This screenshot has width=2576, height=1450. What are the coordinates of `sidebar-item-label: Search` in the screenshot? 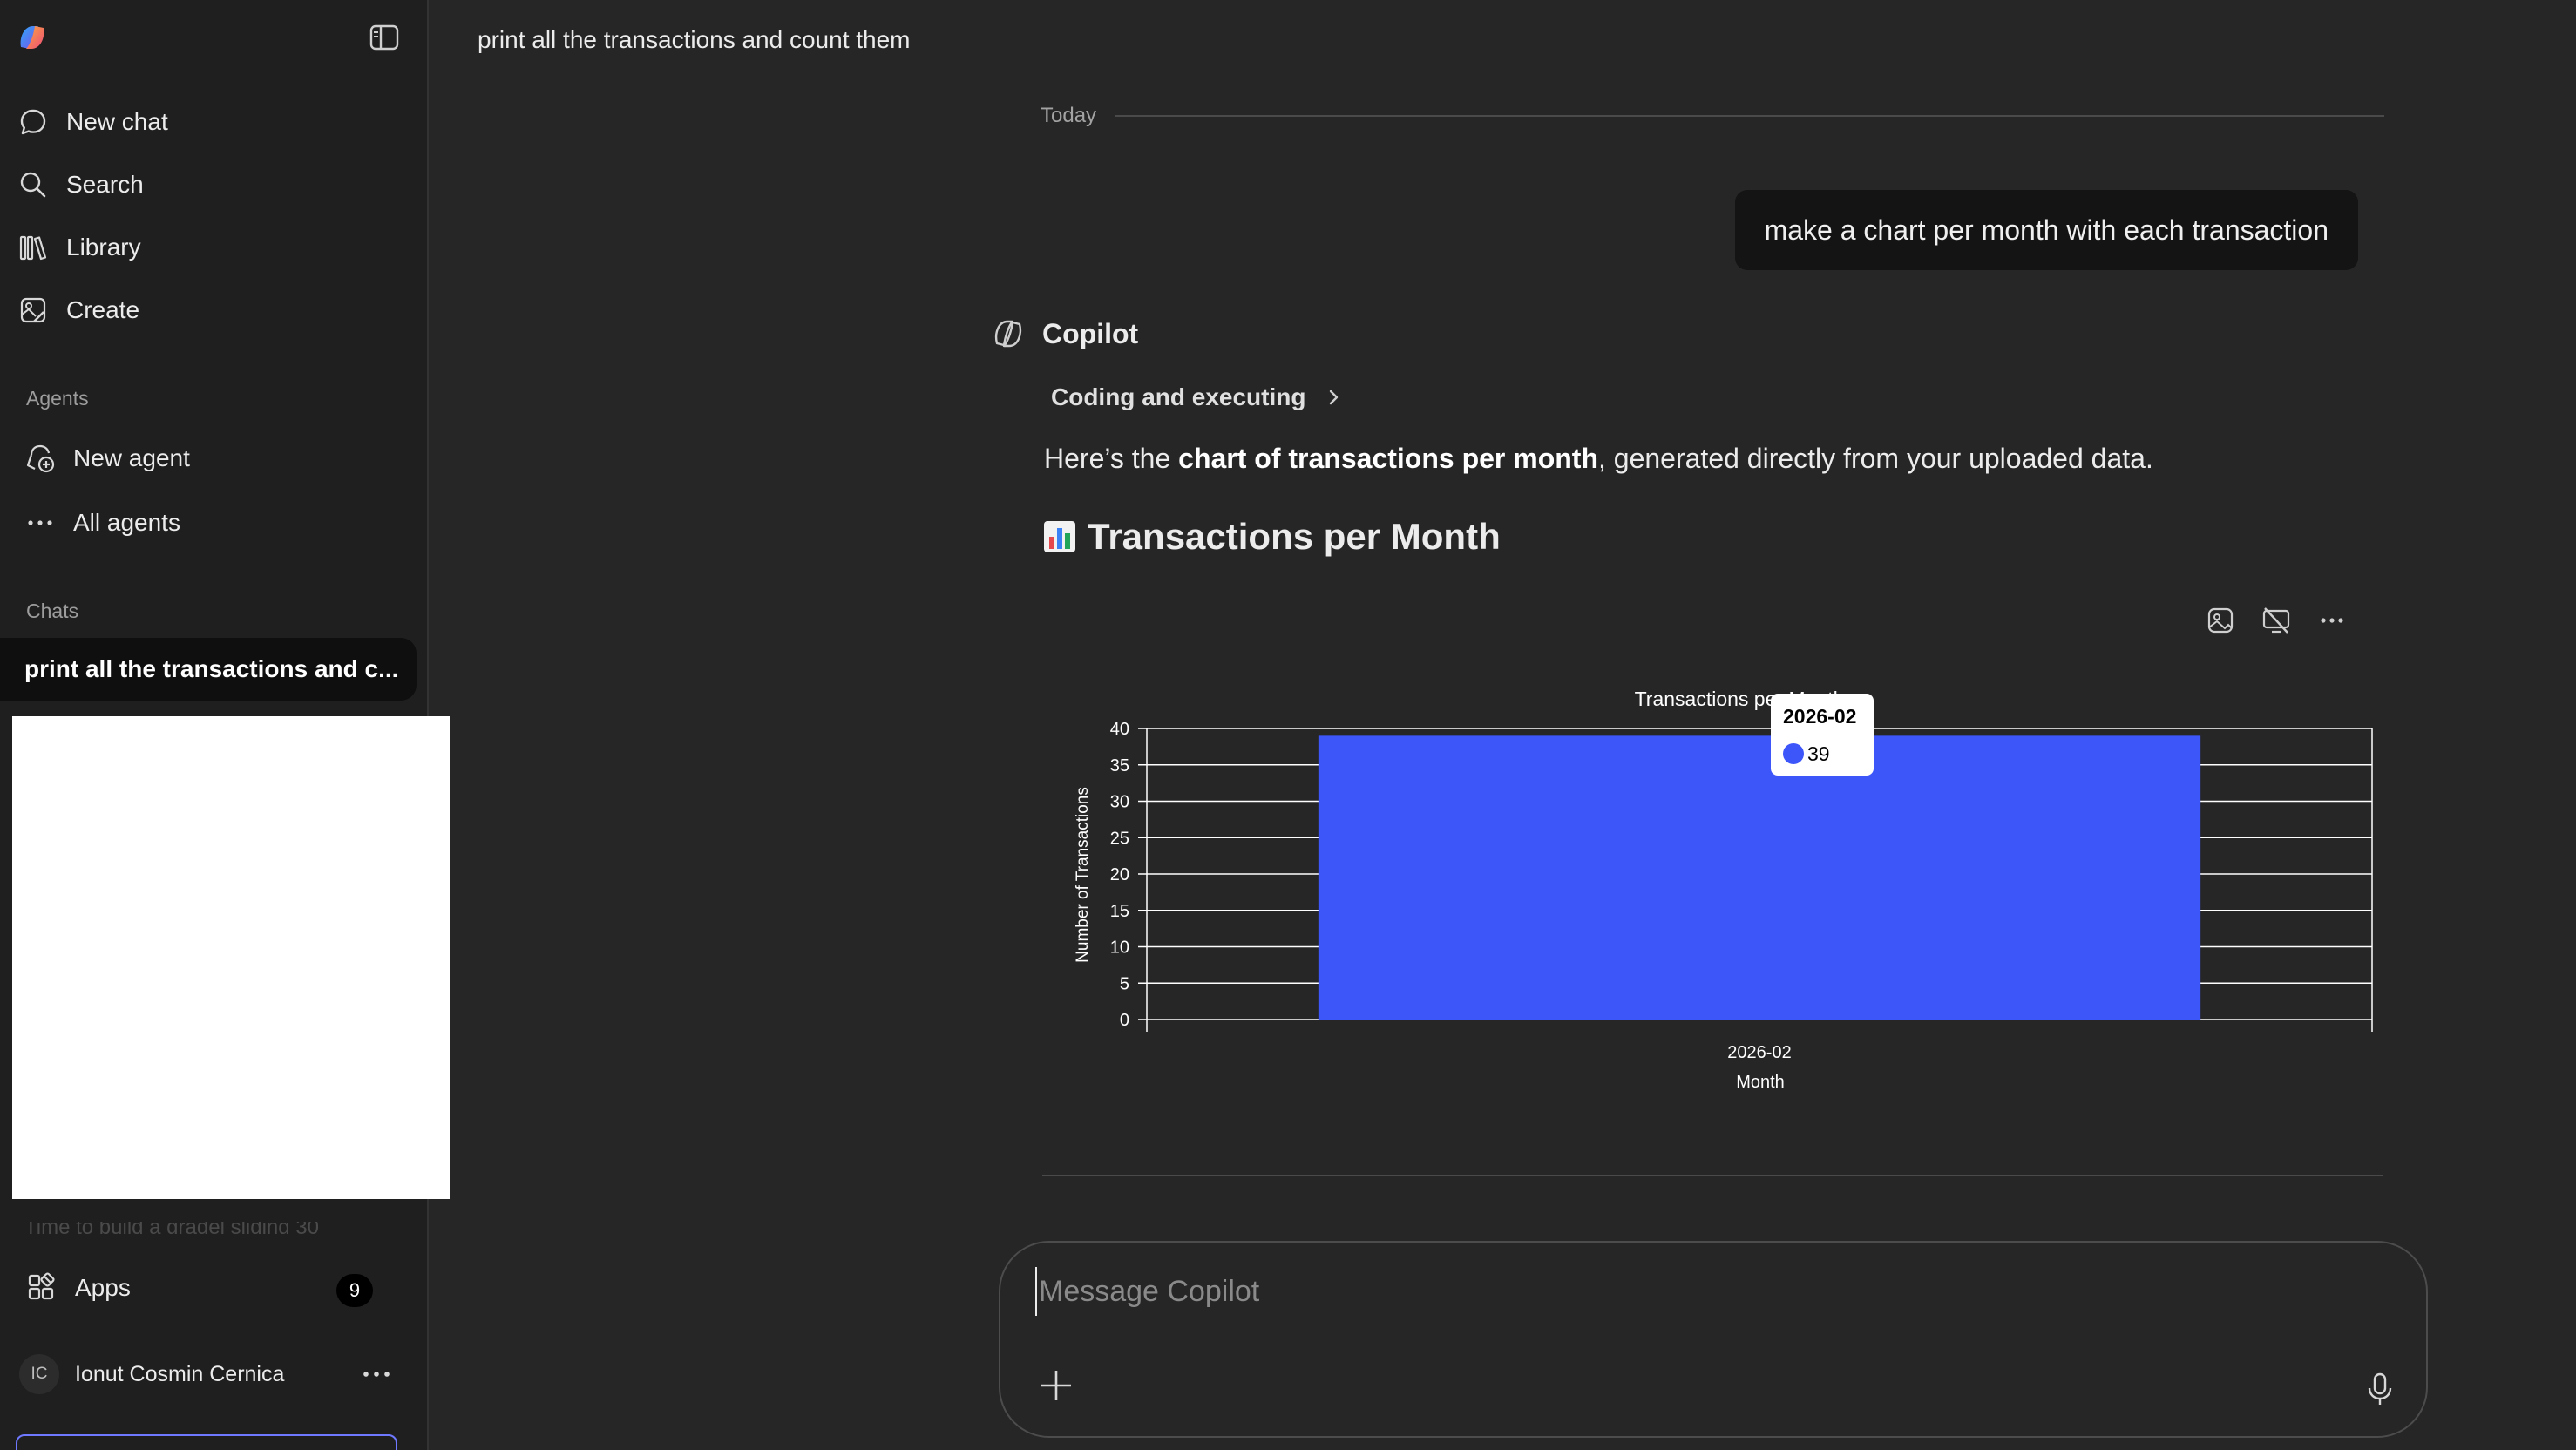 It's located at (105, 184).